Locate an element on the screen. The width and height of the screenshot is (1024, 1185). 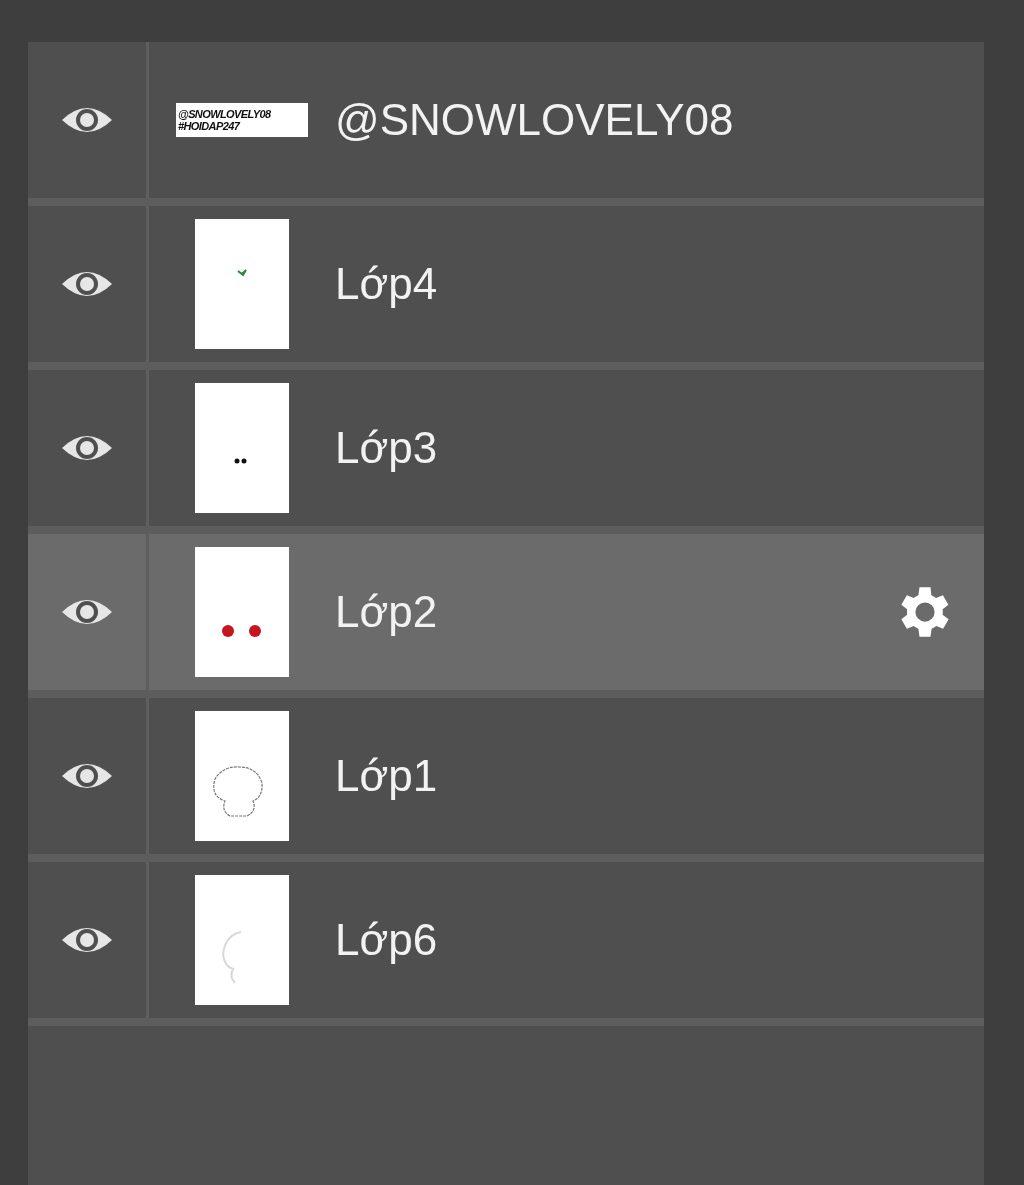
layer-row: Lớp2 is located at coordinates (506, 616).